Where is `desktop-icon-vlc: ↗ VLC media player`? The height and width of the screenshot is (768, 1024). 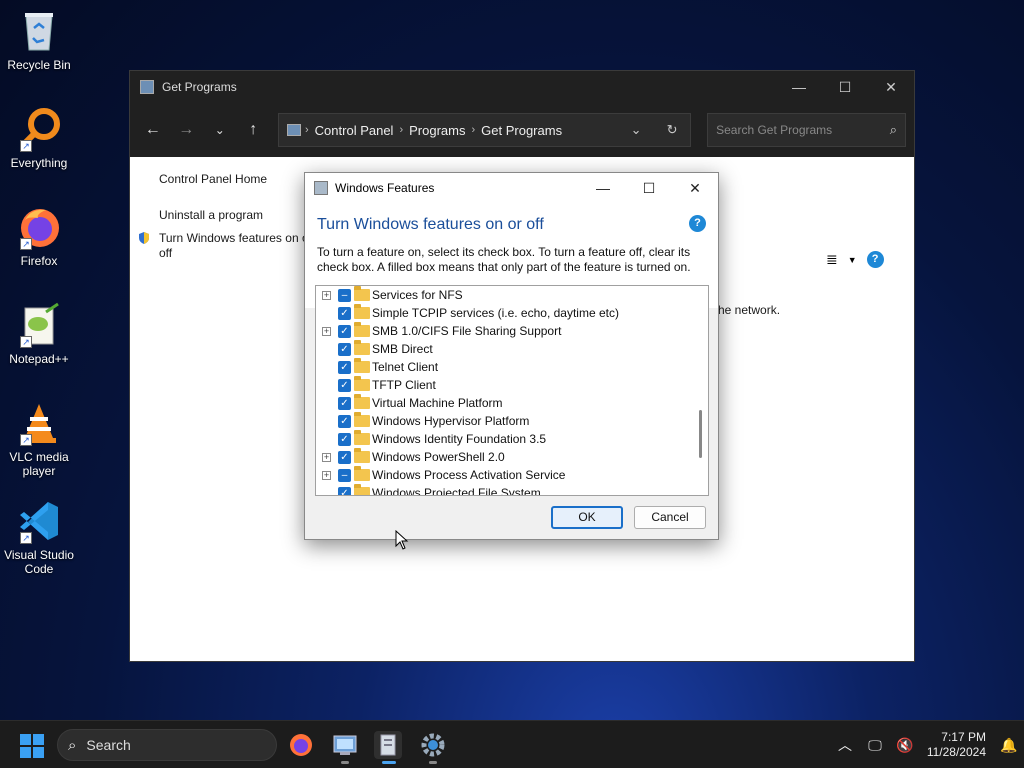 desktop-icon-vlc: ↗ VLC media player is located at coordinates (39, 439).